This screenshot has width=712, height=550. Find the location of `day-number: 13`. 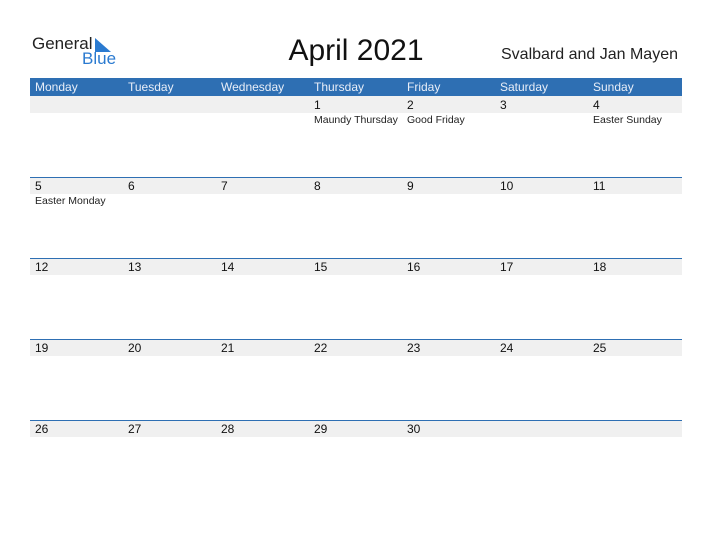

day-number: 13 is located at coordinates (135, 267).